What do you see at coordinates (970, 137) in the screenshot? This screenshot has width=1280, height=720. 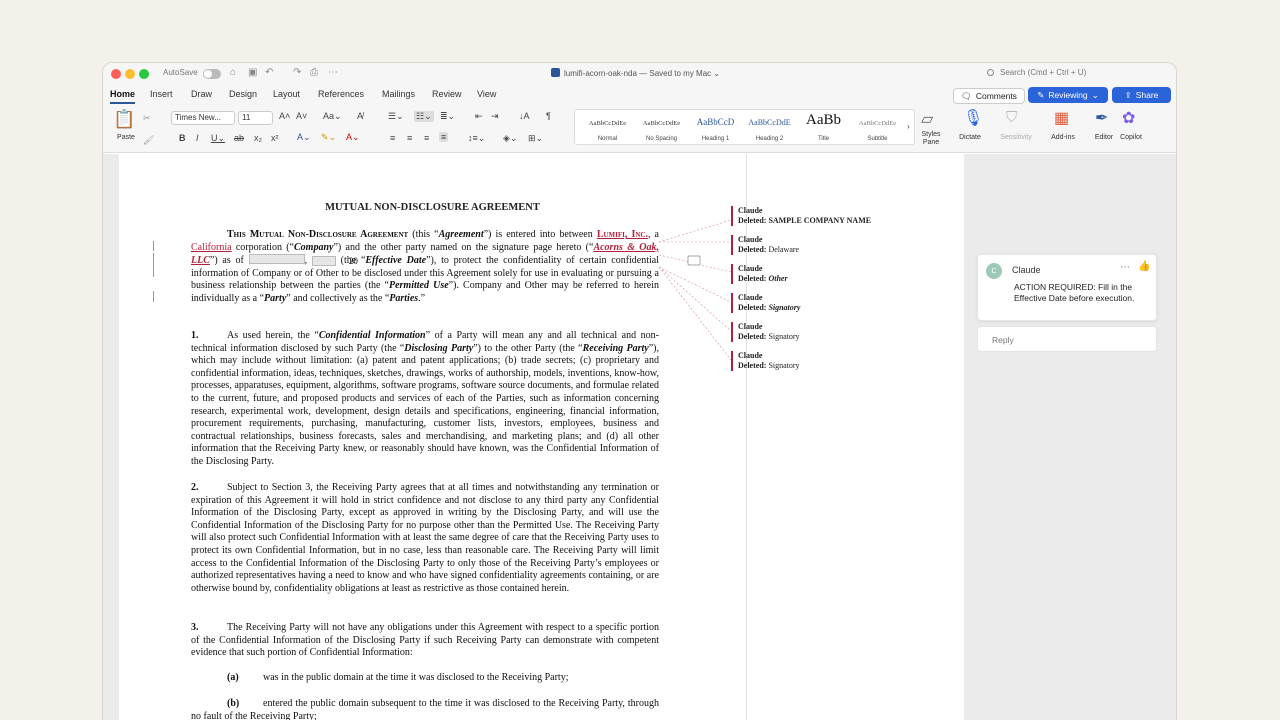 I see `dictate-label: Dictate` at bounding box center [970, 137].